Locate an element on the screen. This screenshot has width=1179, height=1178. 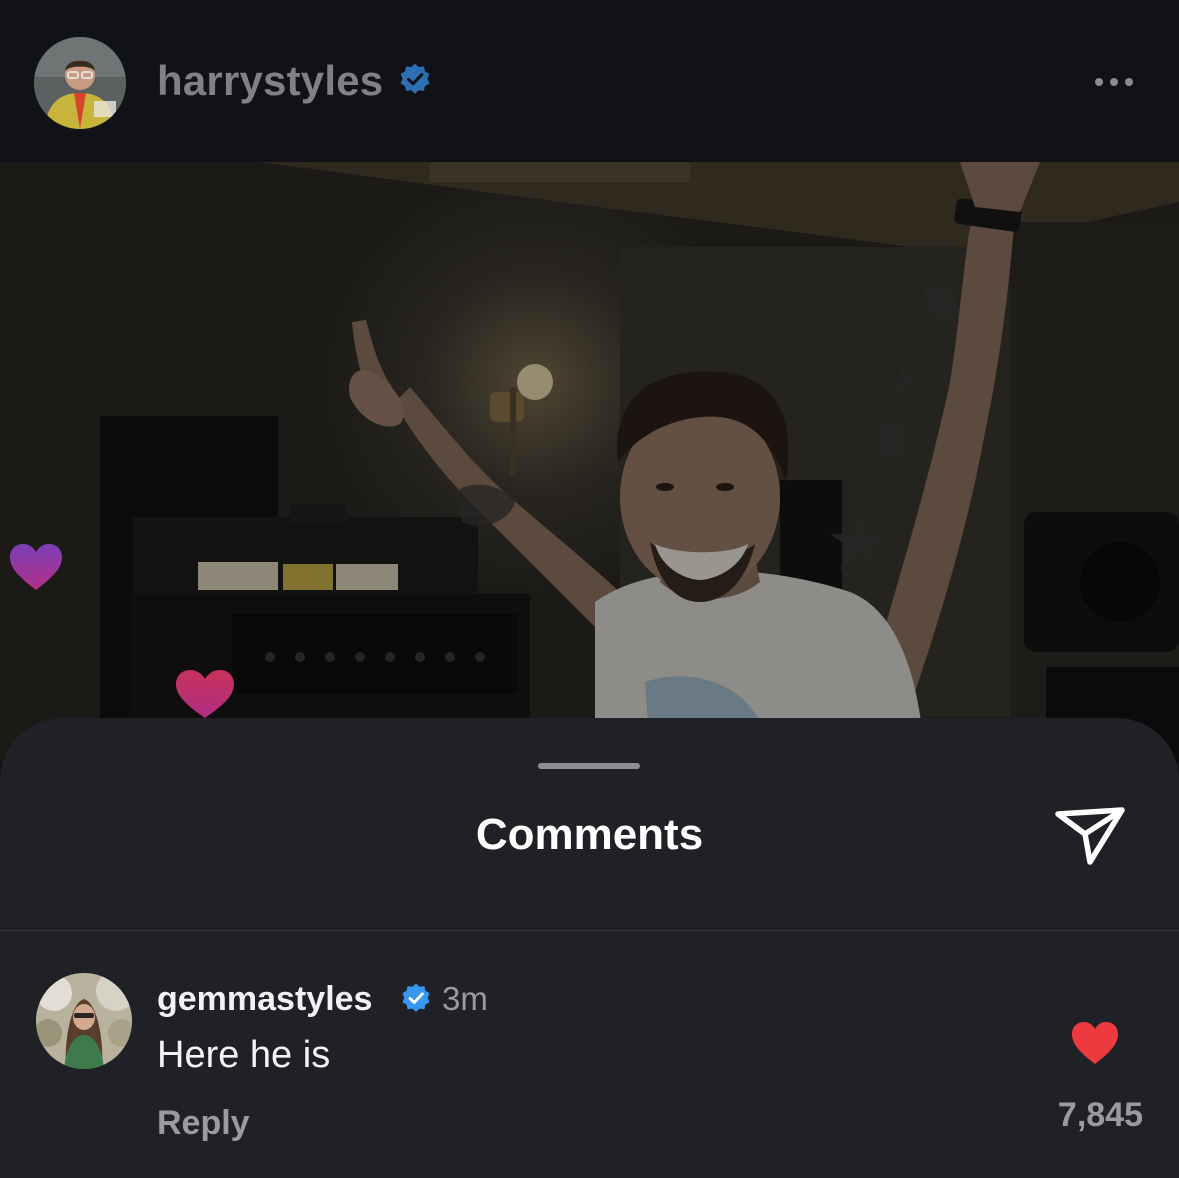
reply-button: Reply is located at coordinates (203, 1123).